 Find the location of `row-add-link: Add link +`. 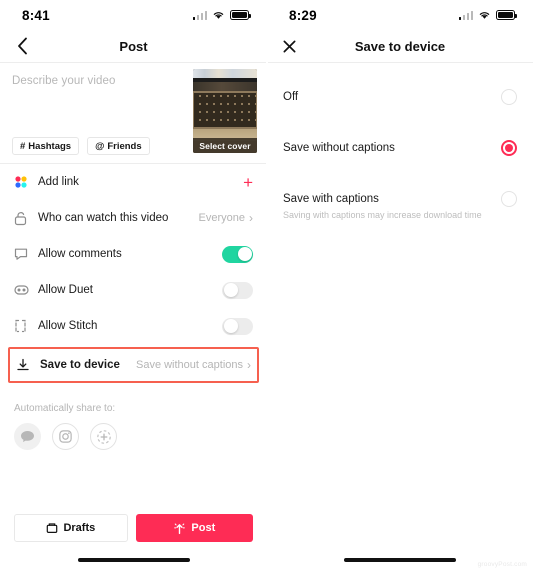

row-add-link: Add link + is located at coordinates (133, 182).